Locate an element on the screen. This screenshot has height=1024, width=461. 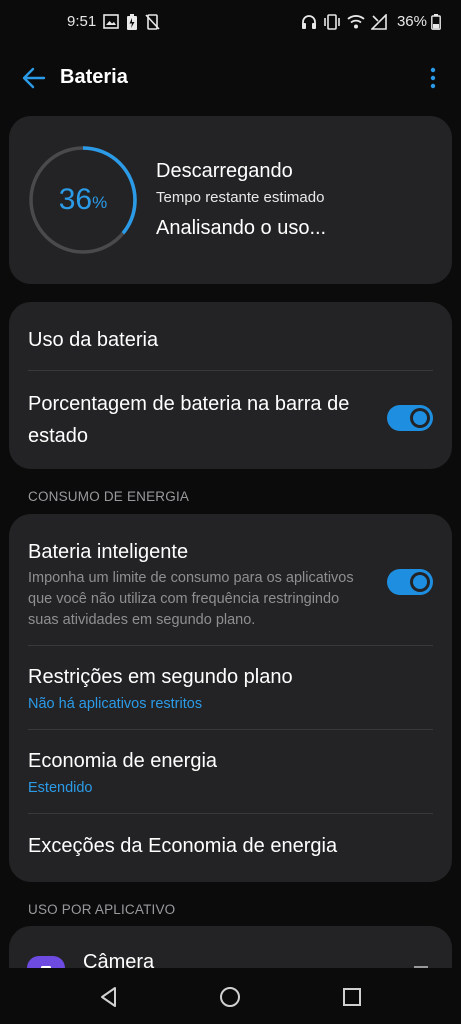
smart-battery-title: Bateria inteligente is located at coordinates (108, 552).